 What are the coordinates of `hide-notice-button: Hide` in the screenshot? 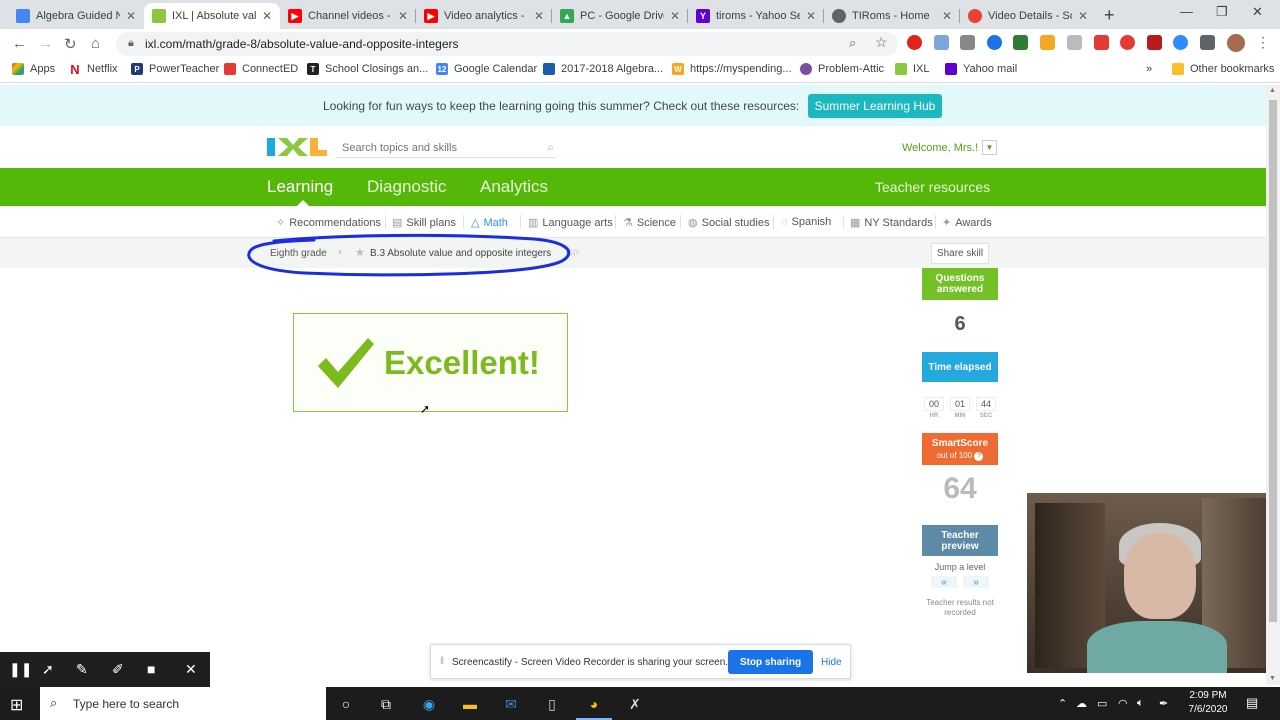 It's located at (831, 662).